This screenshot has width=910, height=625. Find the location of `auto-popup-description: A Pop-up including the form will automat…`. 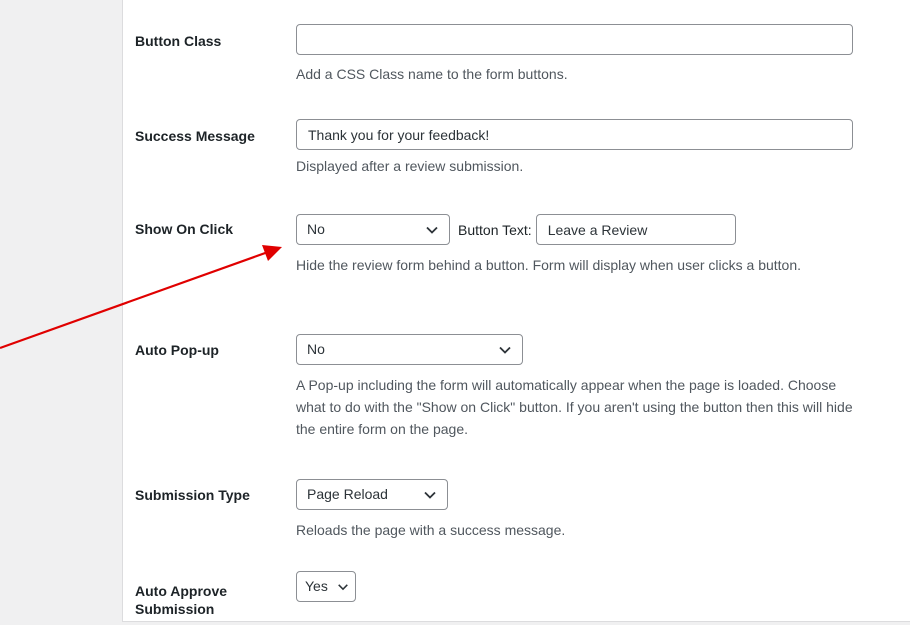

auto-popup-description: A Pop-up including the form will automat… is located at coordinates (574, 407).